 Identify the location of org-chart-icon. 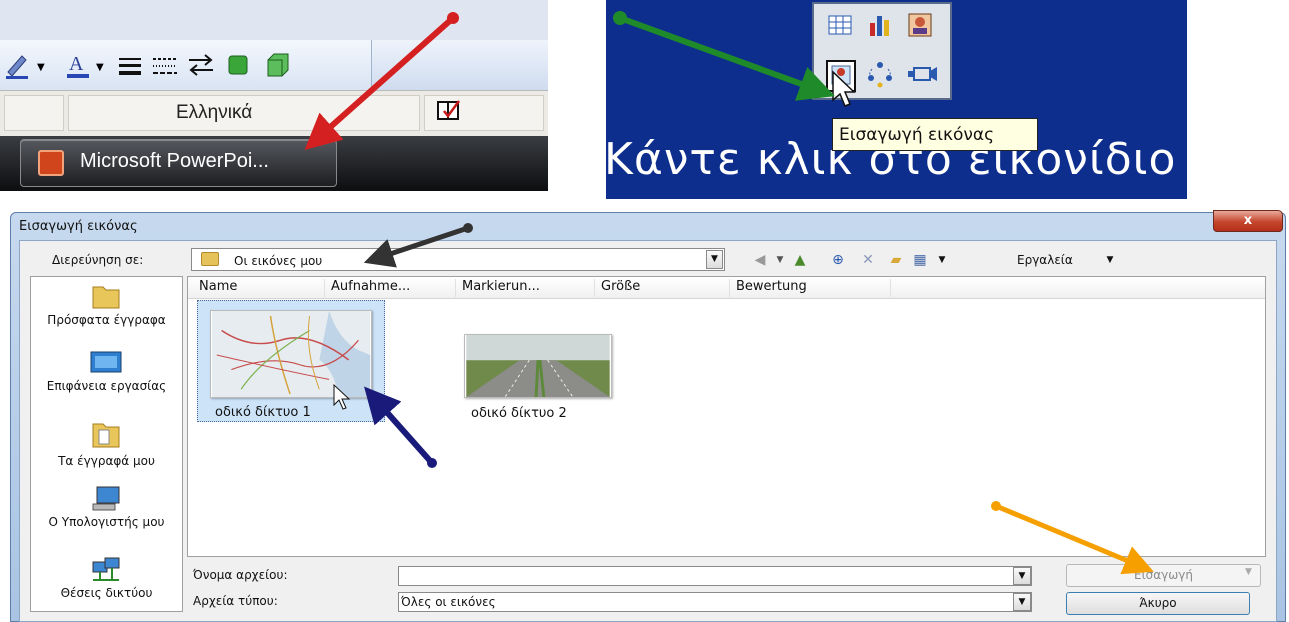
(920, 25).